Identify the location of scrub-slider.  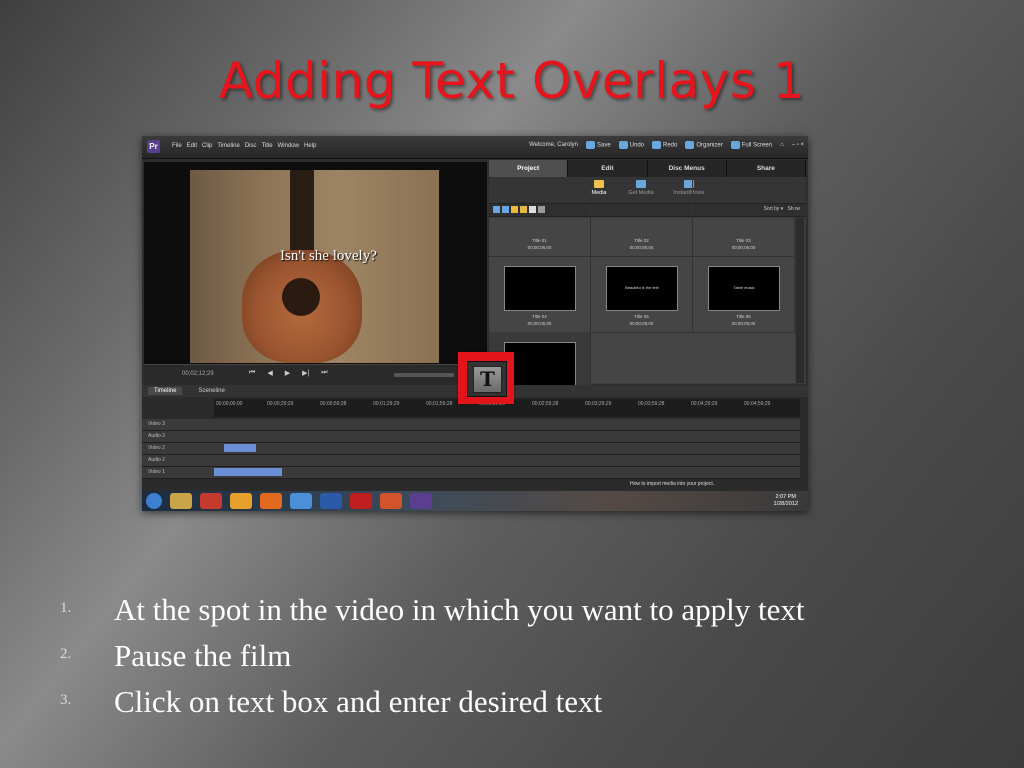
(424, 375).